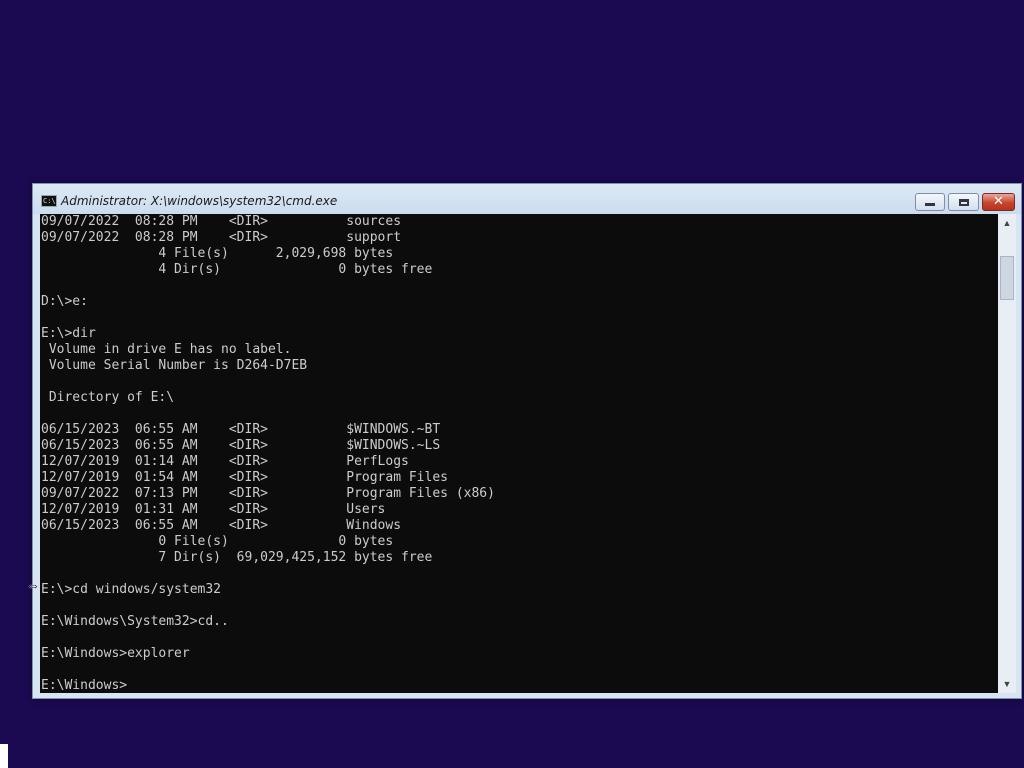 This screenshot has height=768, width=1024. Describe the element at coordinates (166, 349) in the screenshot. I see `console-line: Volume in drive E has no label.` at that location.